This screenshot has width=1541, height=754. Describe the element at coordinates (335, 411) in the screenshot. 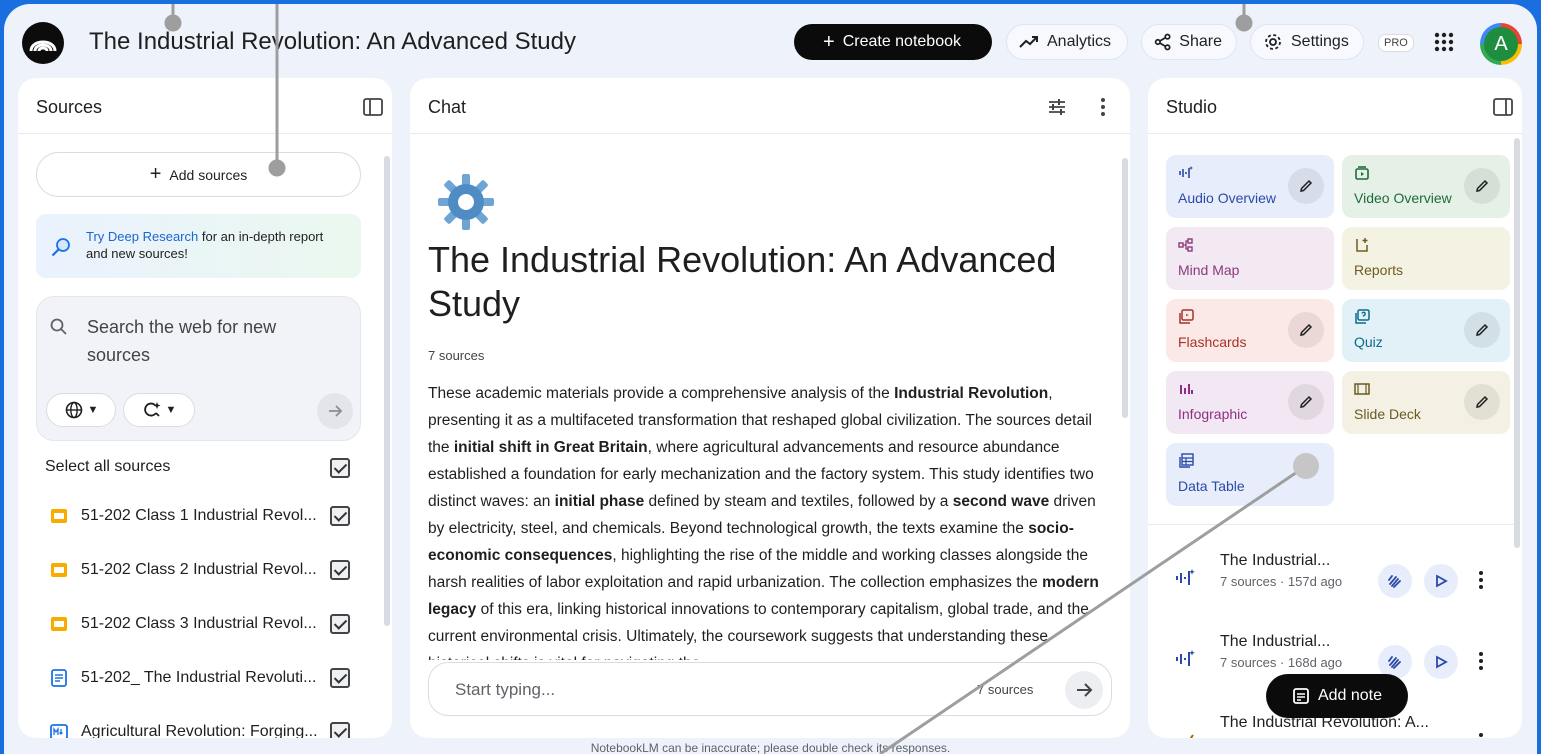

I see `web-search-submit-button` at that location.